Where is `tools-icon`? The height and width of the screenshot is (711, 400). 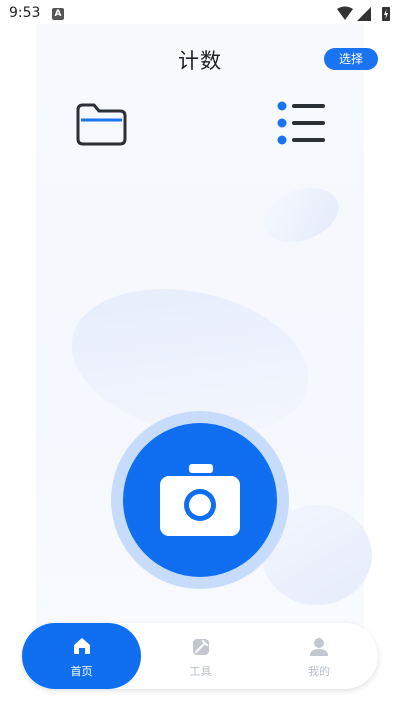
tools-icon is located at coordinates (200, 647).